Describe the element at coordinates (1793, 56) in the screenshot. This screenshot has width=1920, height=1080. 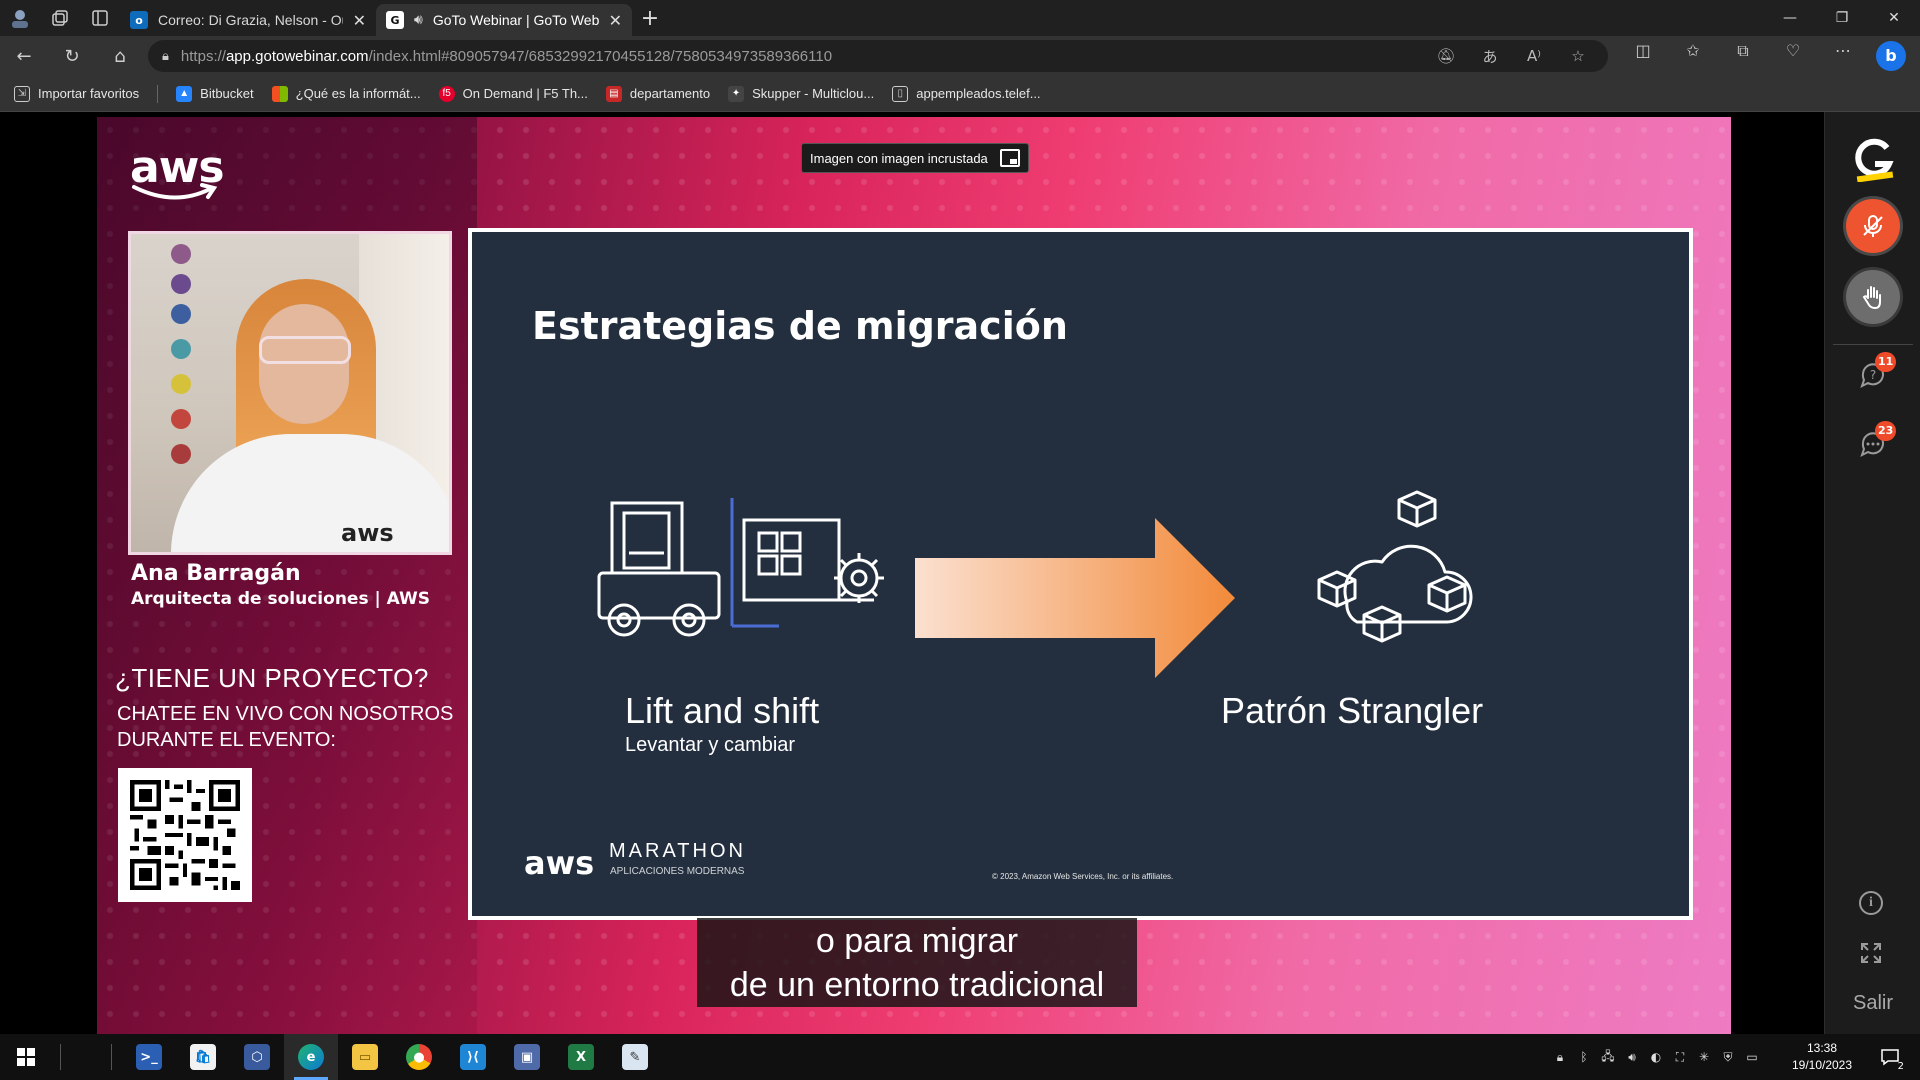
I see `browser-health-icon: ♡` at that location.